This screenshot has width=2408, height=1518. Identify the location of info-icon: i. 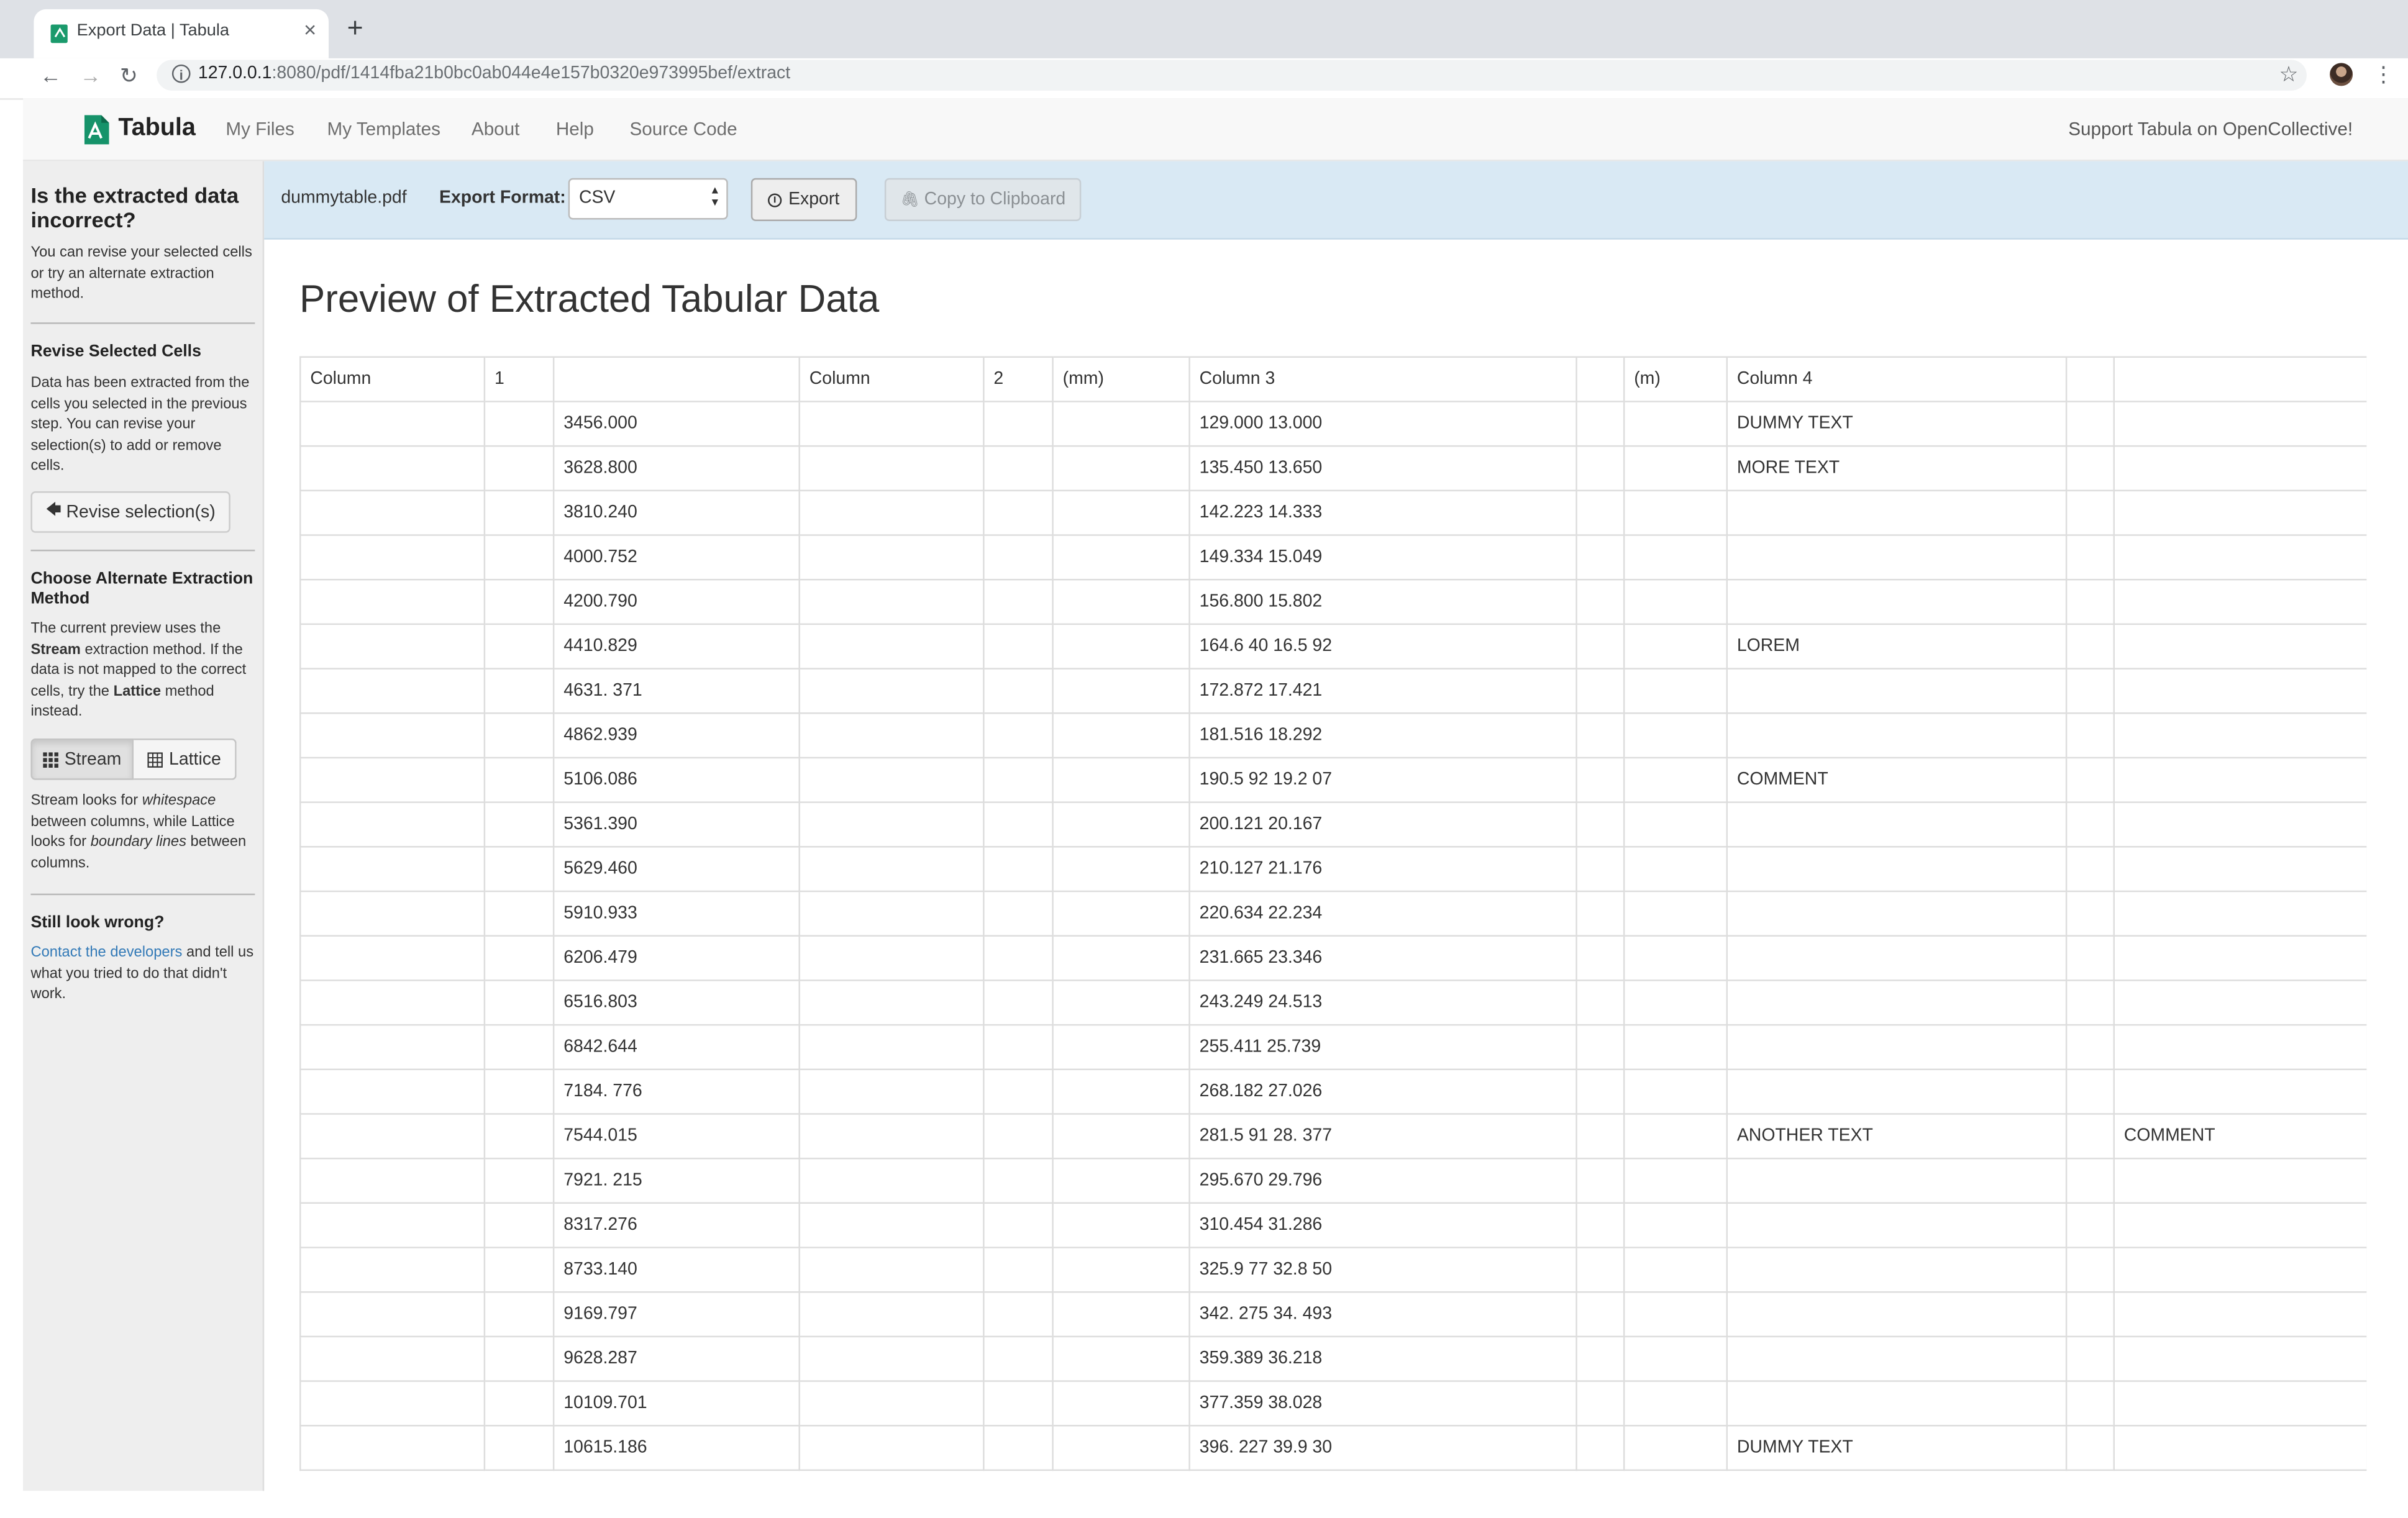
(181, 73).